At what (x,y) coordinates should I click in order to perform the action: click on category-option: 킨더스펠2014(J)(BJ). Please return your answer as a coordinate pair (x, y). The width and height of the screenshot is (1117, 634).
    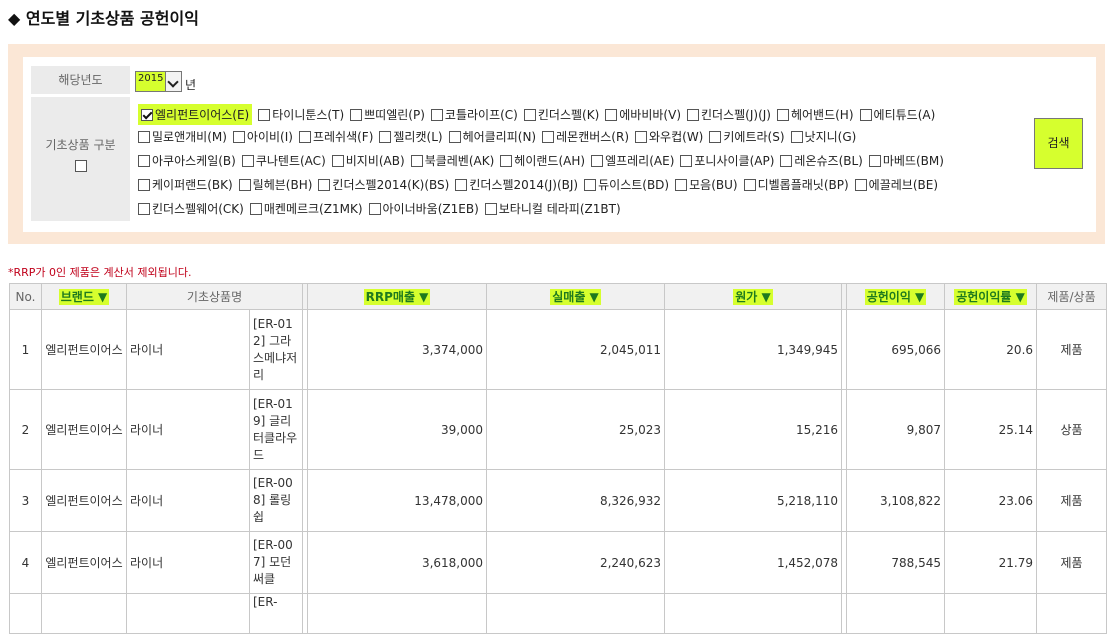
    Looking at the image, I should click on (516, 184).